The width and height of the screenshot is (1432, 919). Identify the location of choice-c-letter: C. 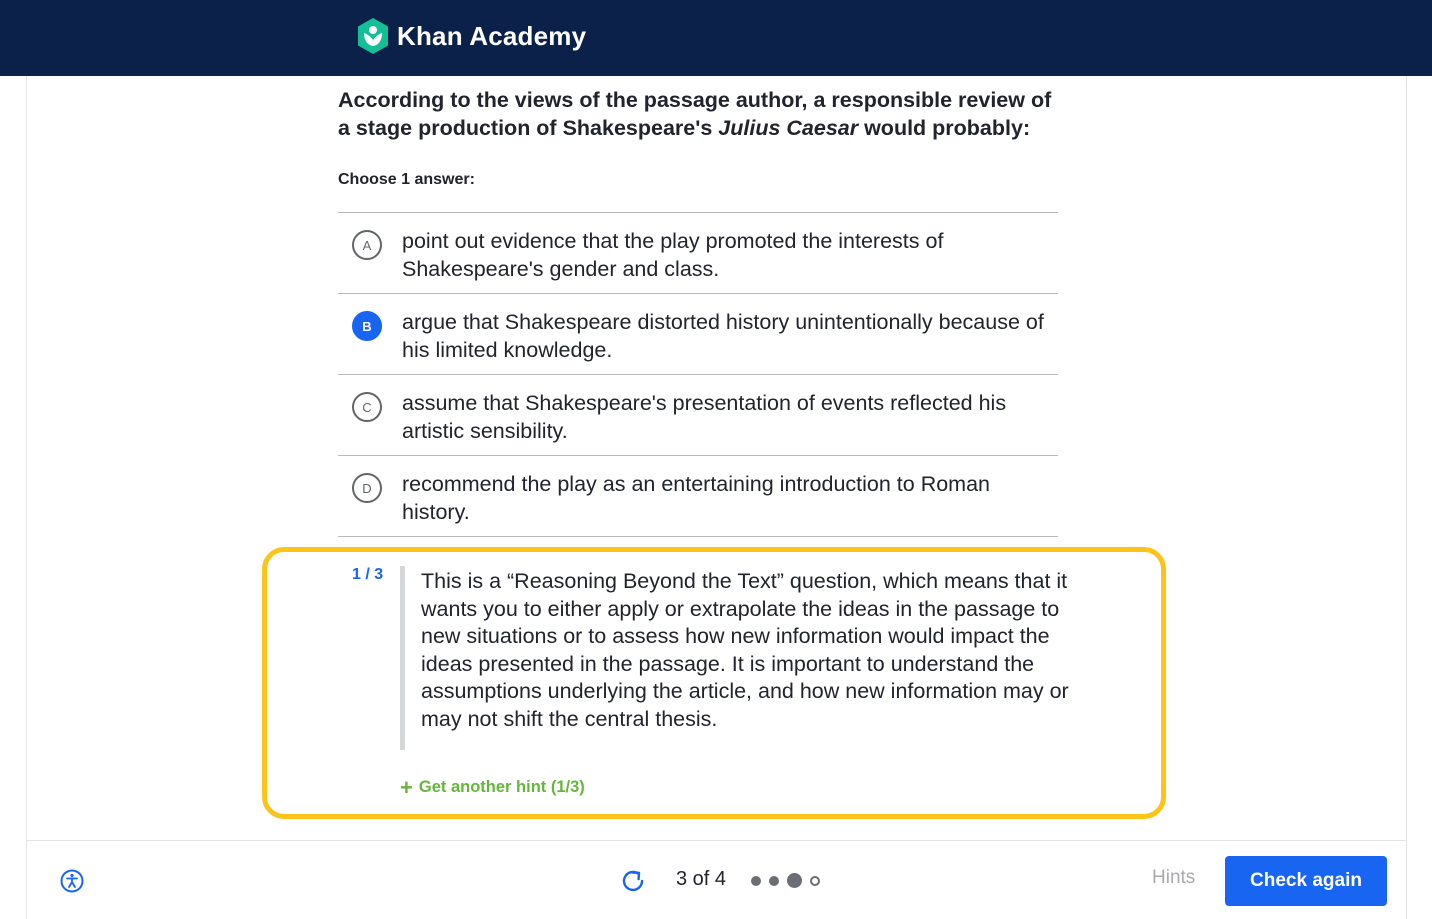
(367, 407).